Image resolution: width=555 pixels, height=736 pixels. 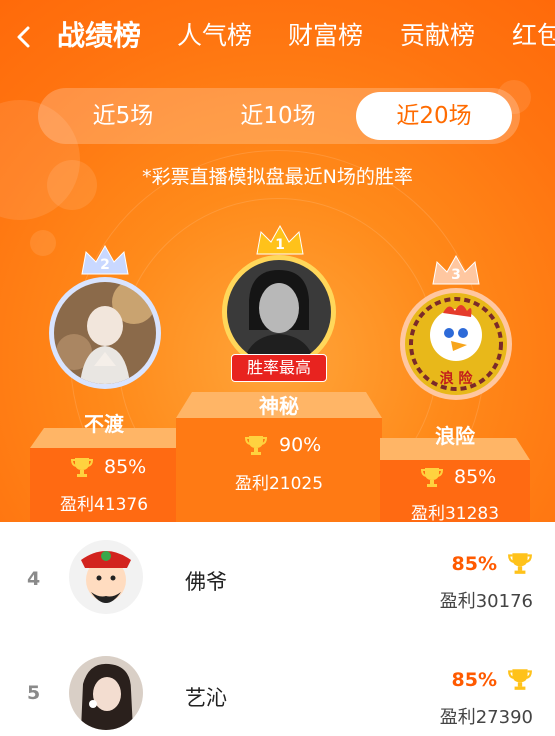 What do you see at coordinates (99, 36) in the screenshot?
I see `tab-record: 战绩榜` at bounding box center [99, 36].